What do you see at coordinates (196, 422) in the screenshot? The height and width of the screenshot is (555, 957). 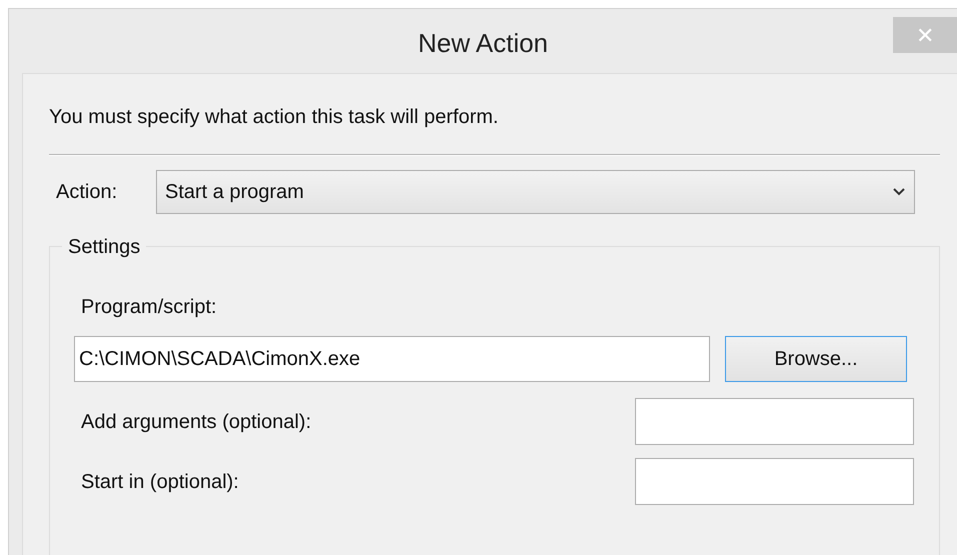 I see `field-label: Add arguments (optional):` at bounding box center [196, 422].